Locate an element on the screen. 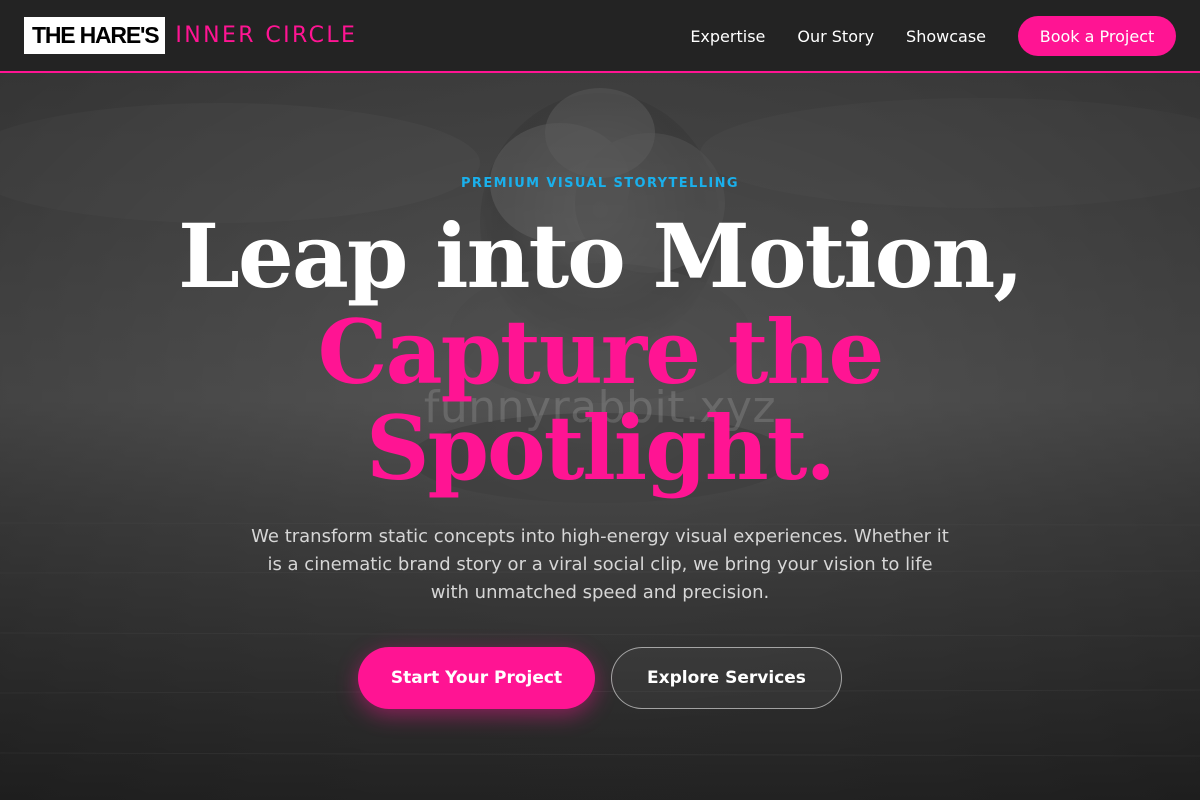  explore-services-button: Explore Services is located at coordinates (726, 678).